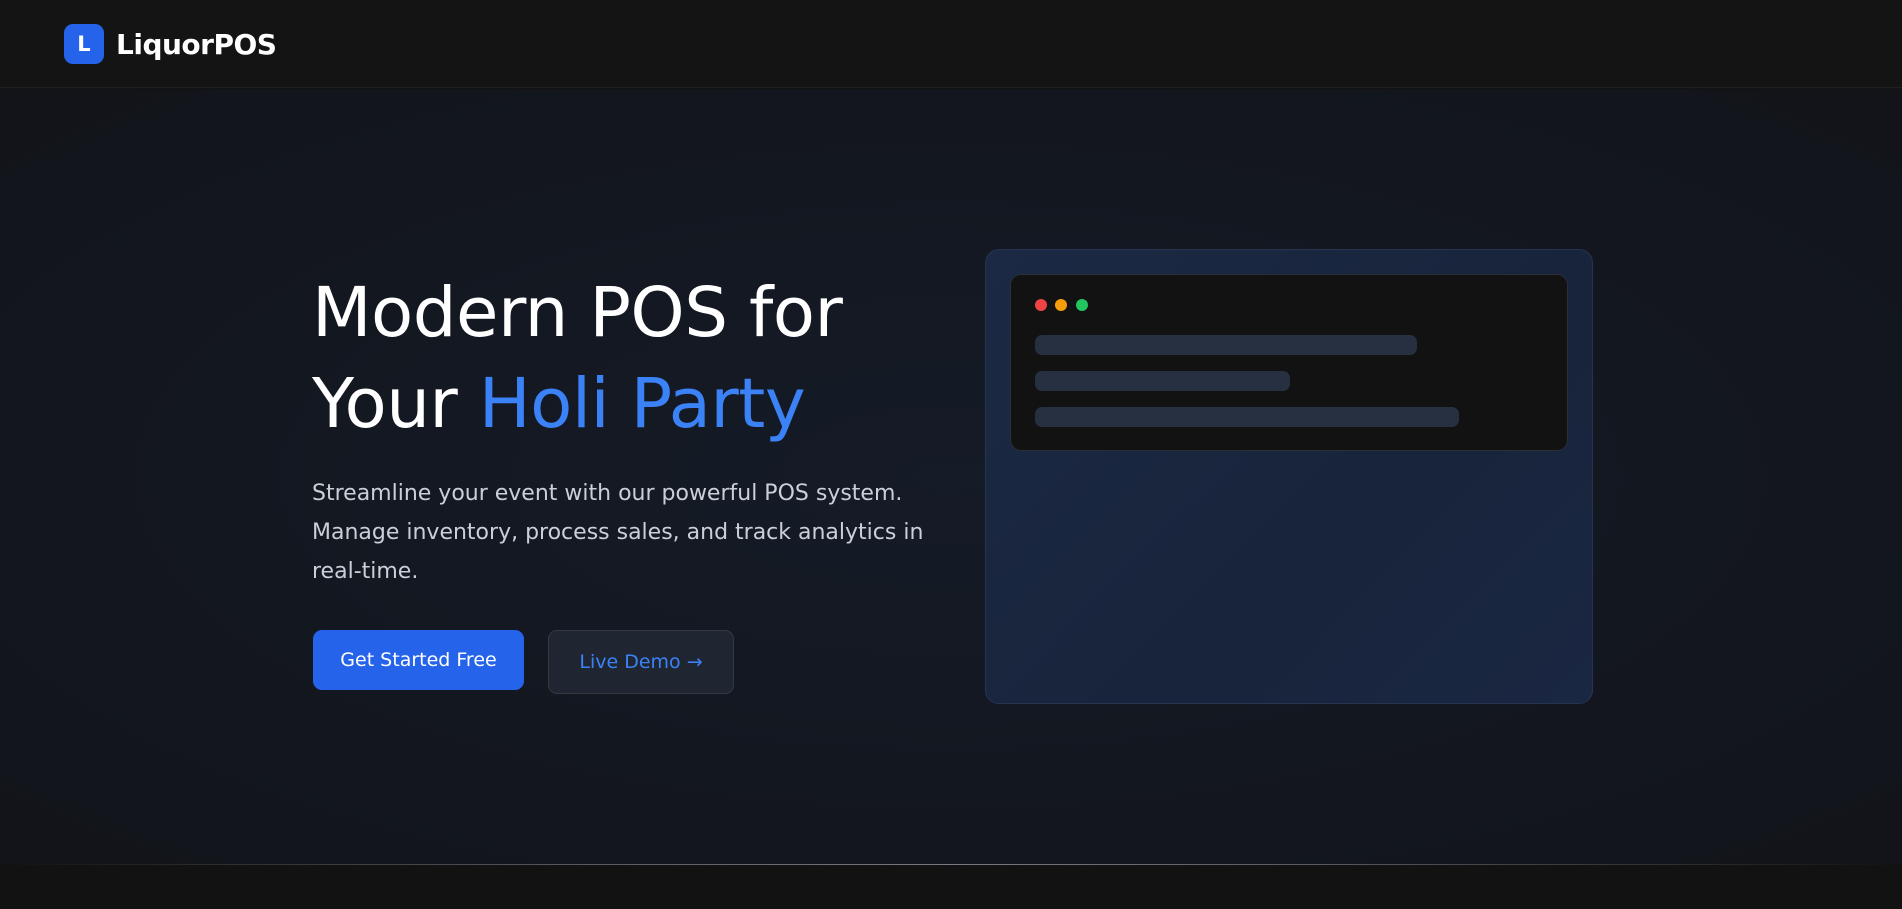 The height and width of the screenshot is (909, 1902). Describe the element at coordinates (196, 44) in the screenshot. I see `brand-name: LiquorPOS` at that location.